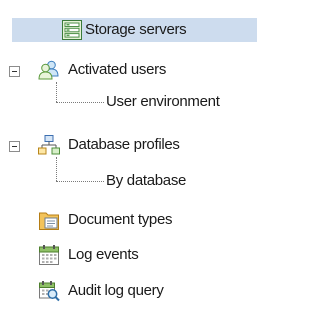  I want to click on server-list-icon, so click(72, 30).